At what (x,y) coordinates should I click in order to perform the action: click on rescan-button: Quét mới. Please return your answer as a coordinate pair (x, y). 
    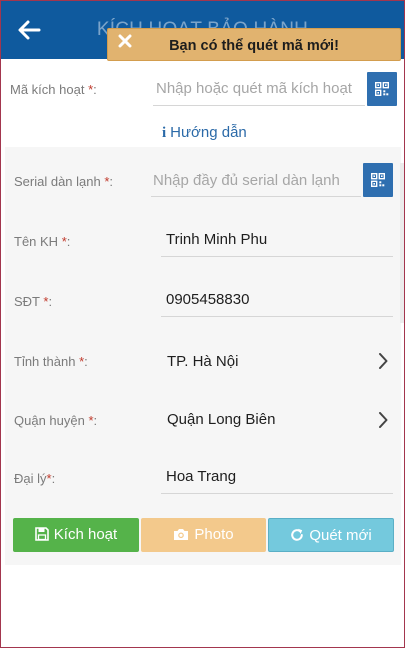
    Looking at the image, I should click on (331, 535).